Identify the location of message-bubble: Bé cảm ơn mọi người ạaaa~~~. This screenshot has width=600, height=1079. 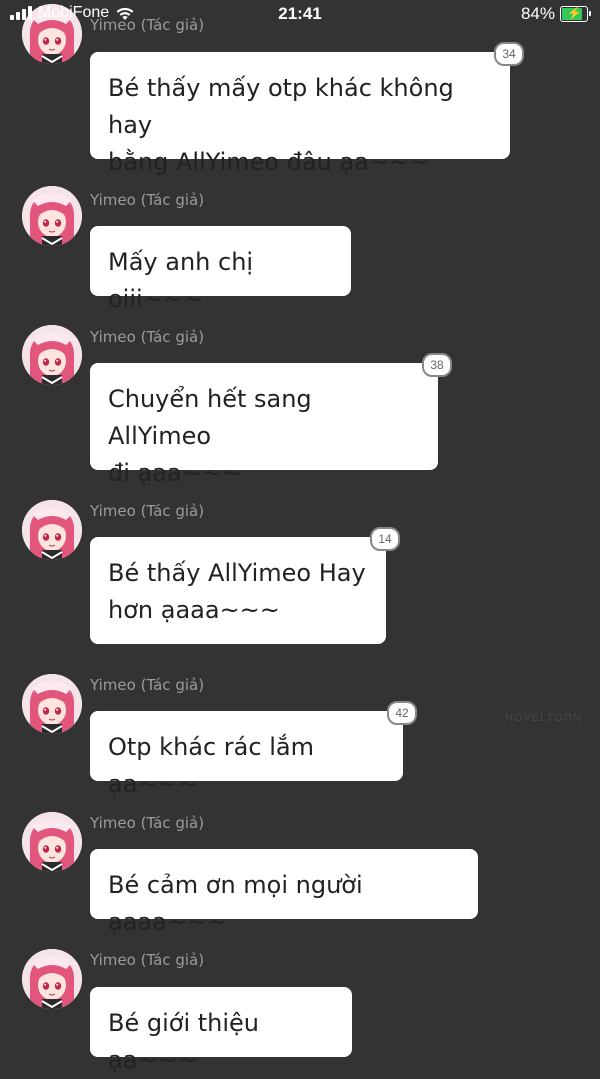
(284, 892).